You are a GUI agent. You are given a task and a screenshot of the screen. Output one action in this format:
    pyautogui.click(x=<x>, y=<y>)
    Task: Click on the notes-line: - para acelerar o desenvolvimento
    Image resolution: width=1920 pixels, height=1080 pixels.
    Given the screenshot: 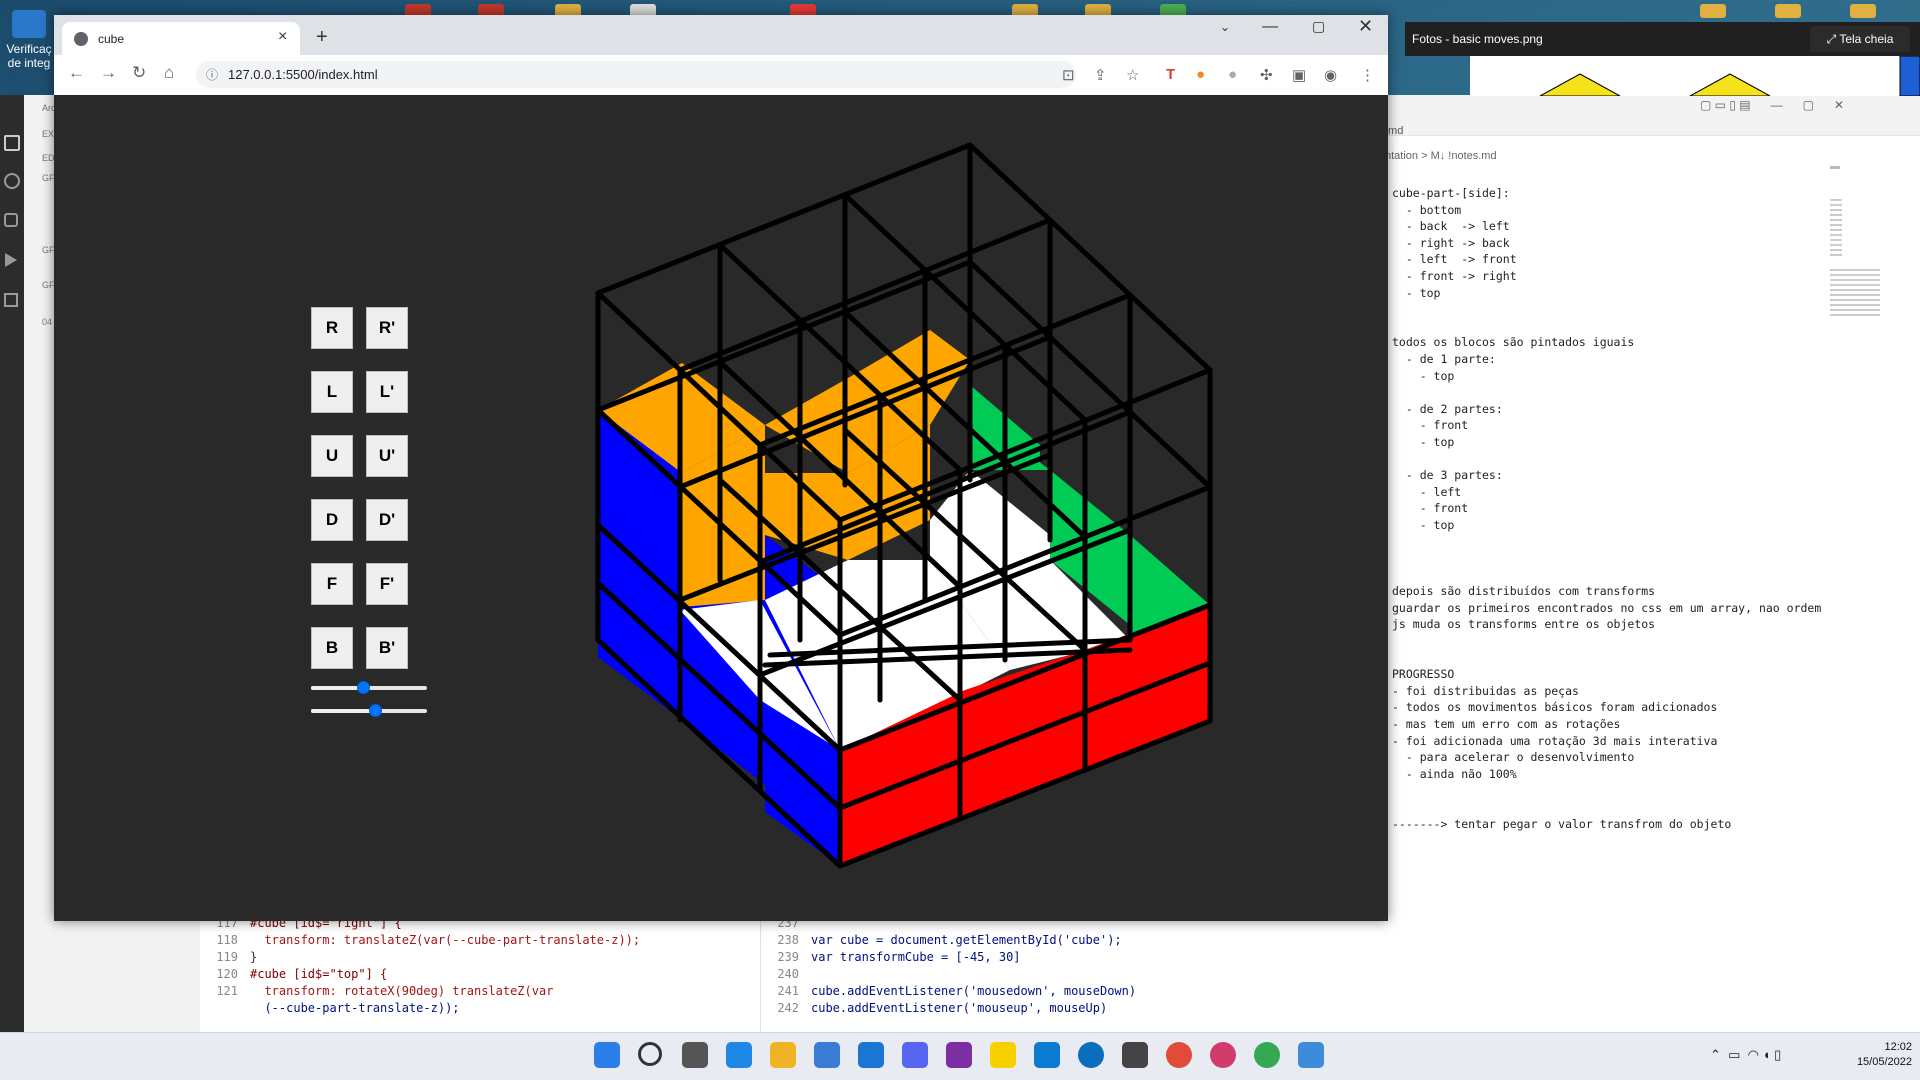 What is the action you would take?
    pyautogui.click(x=1513, y=757)
    